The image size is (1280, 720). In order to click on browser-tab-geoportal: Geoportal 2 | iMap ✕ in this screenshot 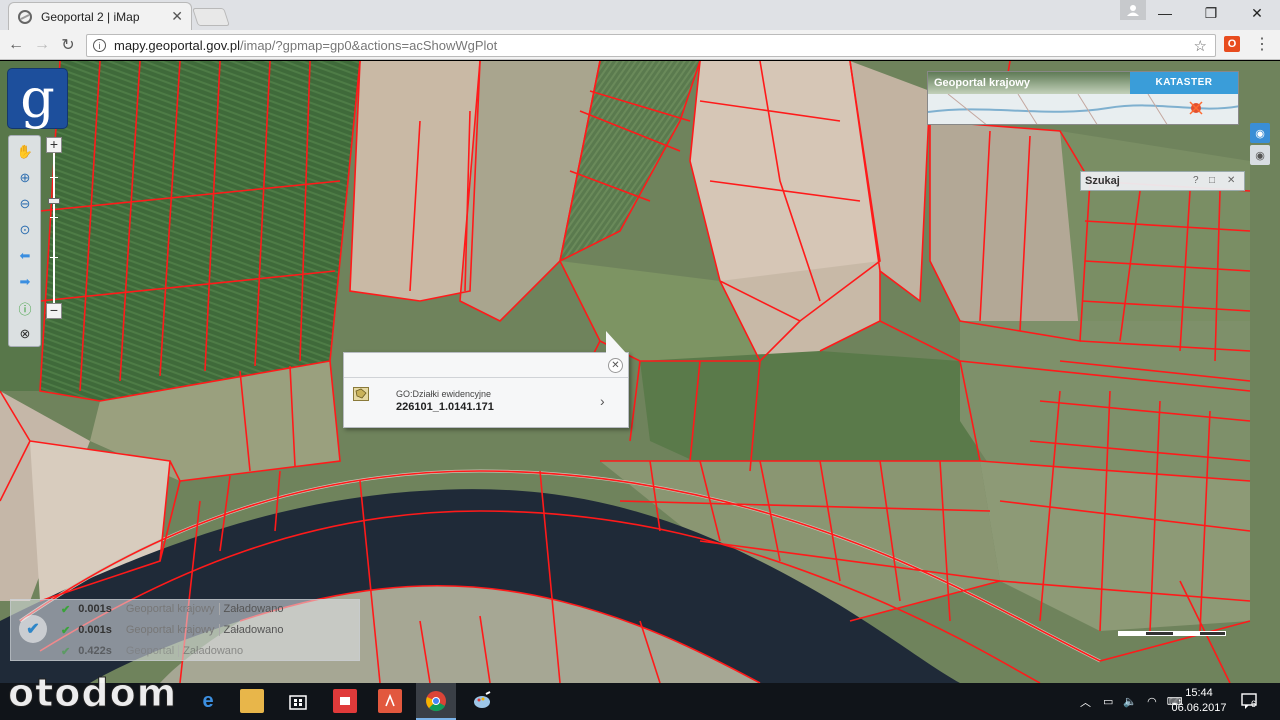, I will do `click(100, 16)`.